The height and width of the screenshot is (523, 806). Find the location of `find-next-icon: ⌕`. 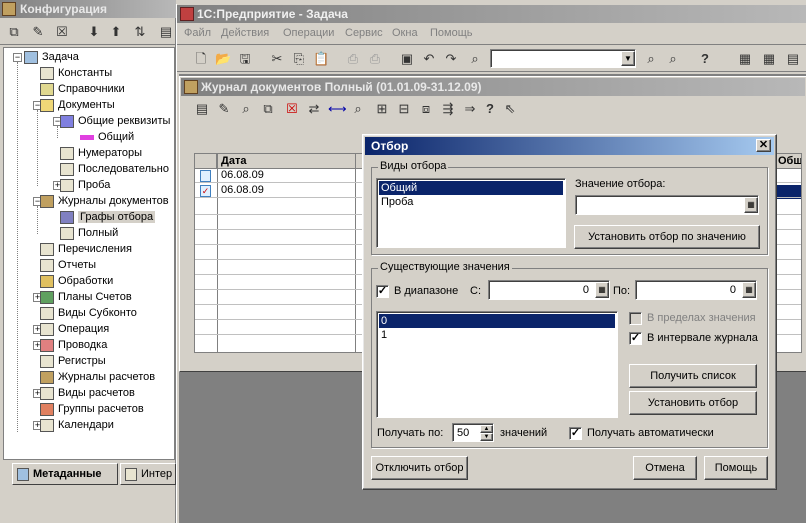

find-next-icon: ⌕ is located at coordinates (651, 59).